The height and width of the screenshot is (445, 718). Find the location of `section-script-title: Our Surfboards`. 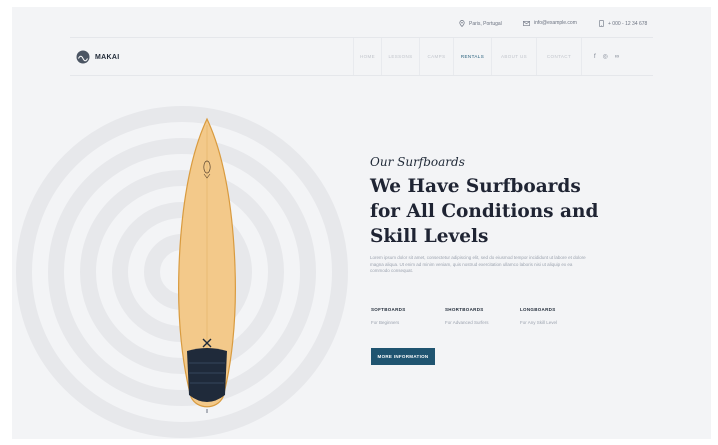

section-script-title: Our Surfboards is located at coordinates (417, 162).